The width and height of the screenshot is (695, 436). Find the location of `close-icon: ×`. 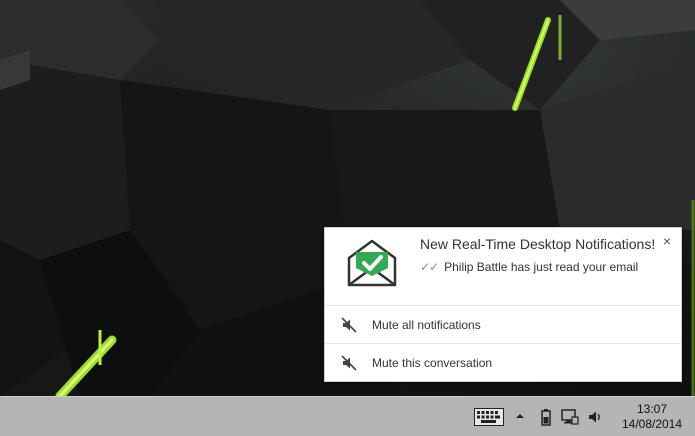

close-icon: × is located at coordinates (667, 241).